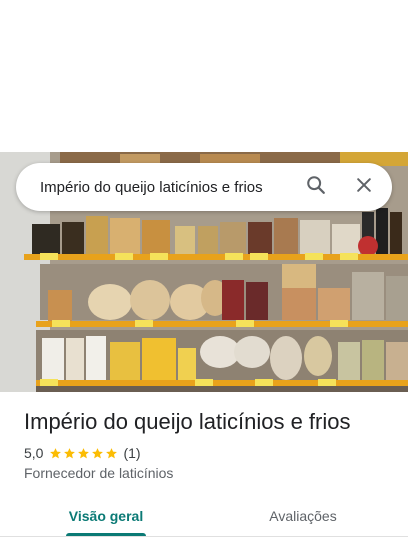  I want to click on tab-reviews: Avaliações, so click(303, 516).